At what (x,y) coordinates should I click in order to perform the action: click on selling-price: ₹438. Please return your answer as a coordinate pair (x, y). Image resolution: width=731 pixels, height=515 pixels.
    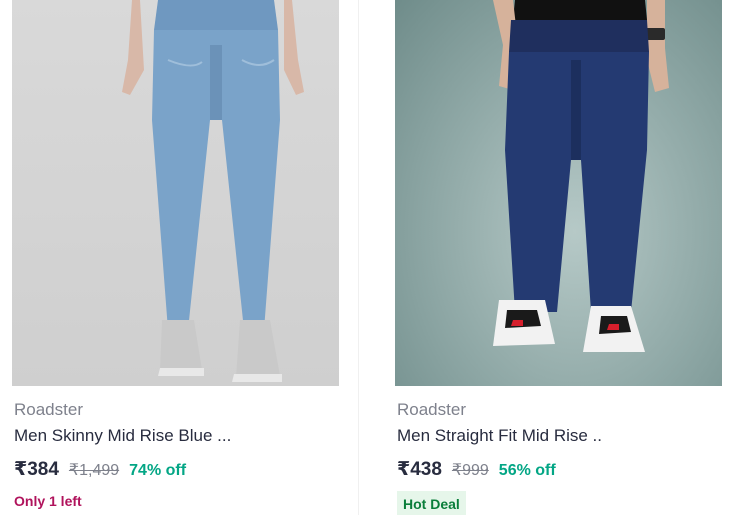
    Looking at the image, I should click on (419, 469).